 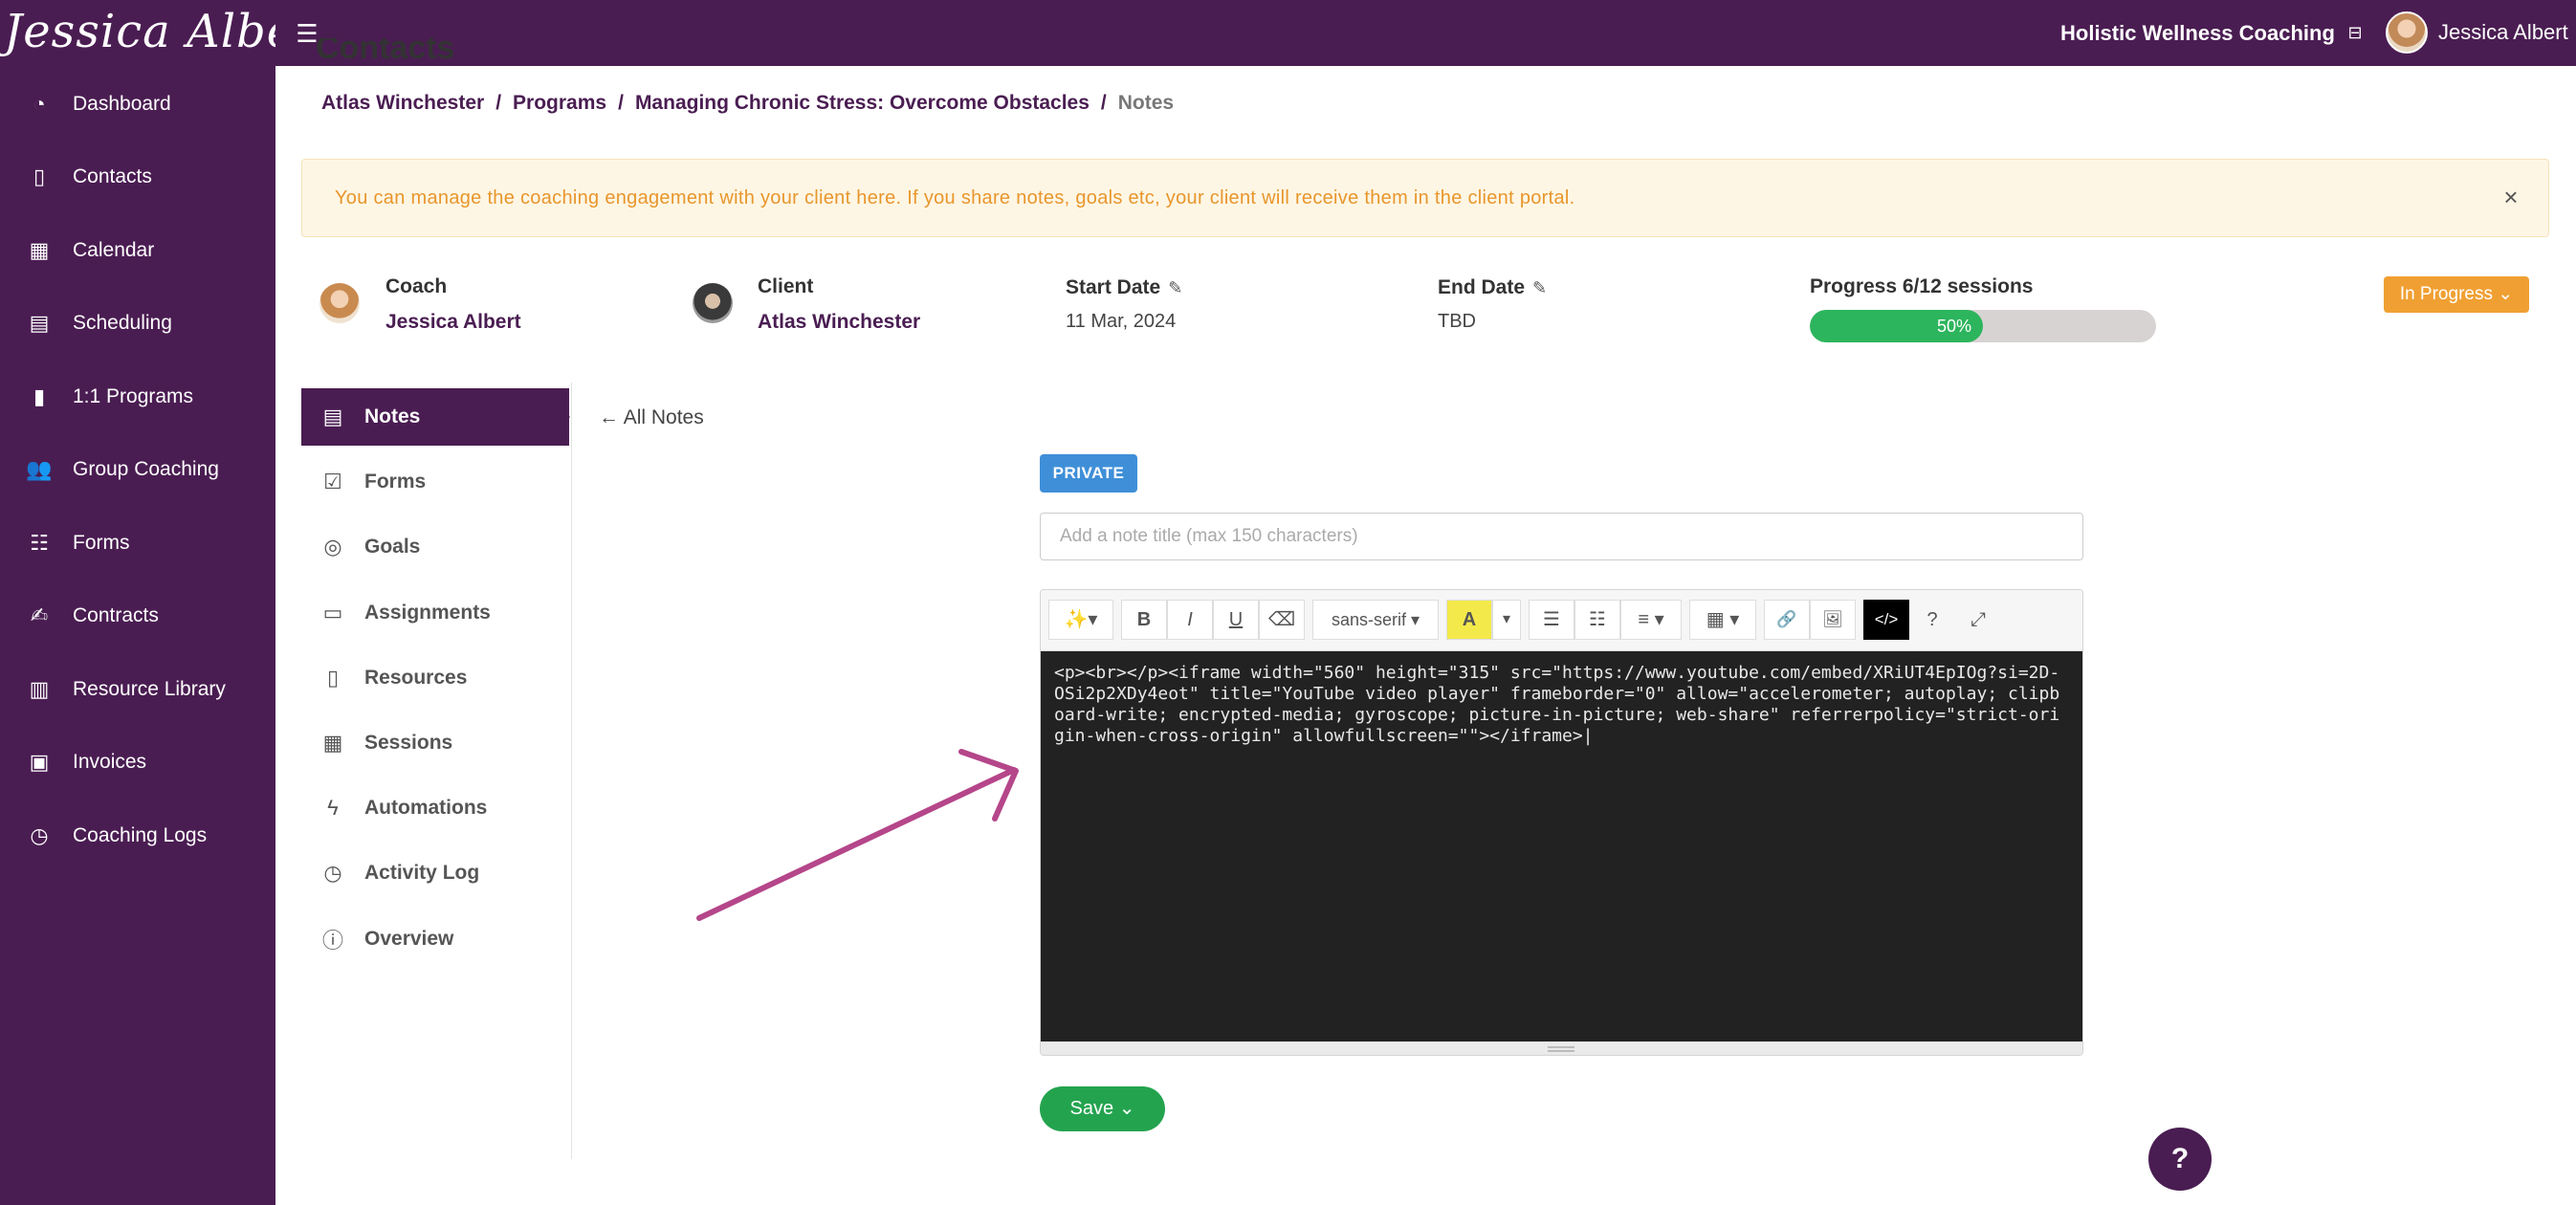 I want to click on tab-sessions: ▦ Sessions, so click(x=435, y=743).